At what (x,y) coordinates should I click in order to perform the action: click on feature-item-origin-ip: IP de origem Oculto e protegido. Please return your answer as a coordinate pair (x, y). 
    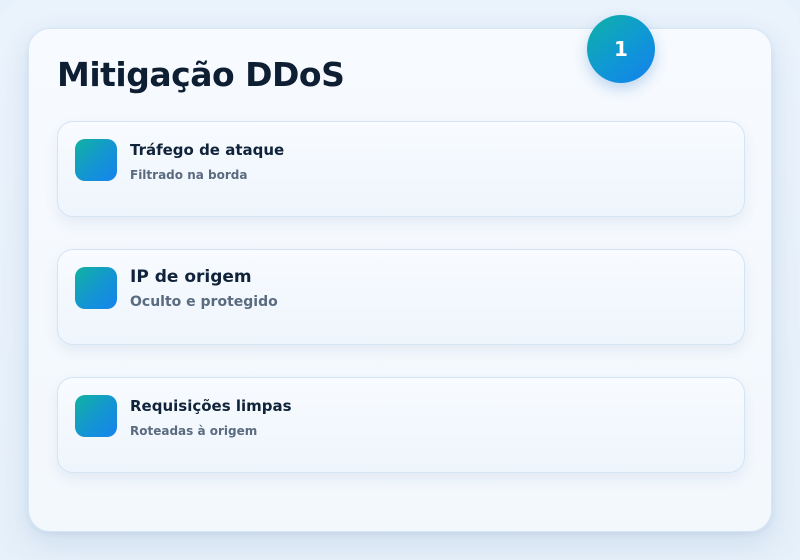
    Looking at the image, I should click on (401, 297).